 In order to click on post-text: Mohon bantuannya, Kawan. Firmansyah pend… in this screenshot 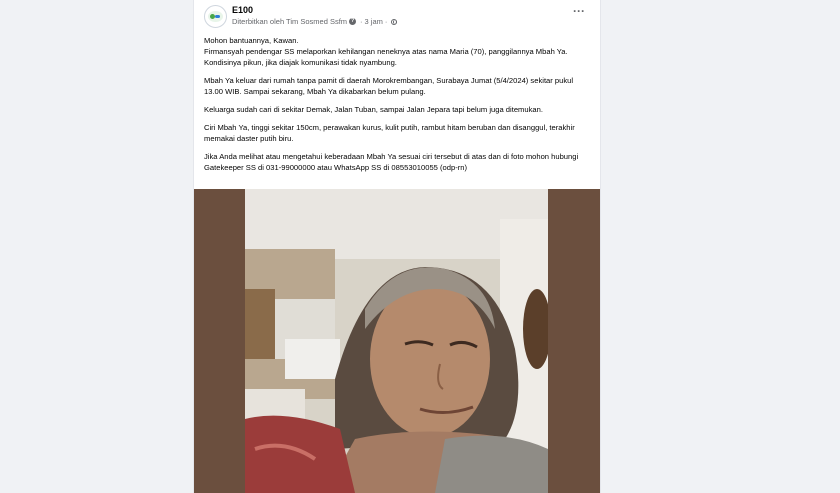, I will do `click(398, 107)`.